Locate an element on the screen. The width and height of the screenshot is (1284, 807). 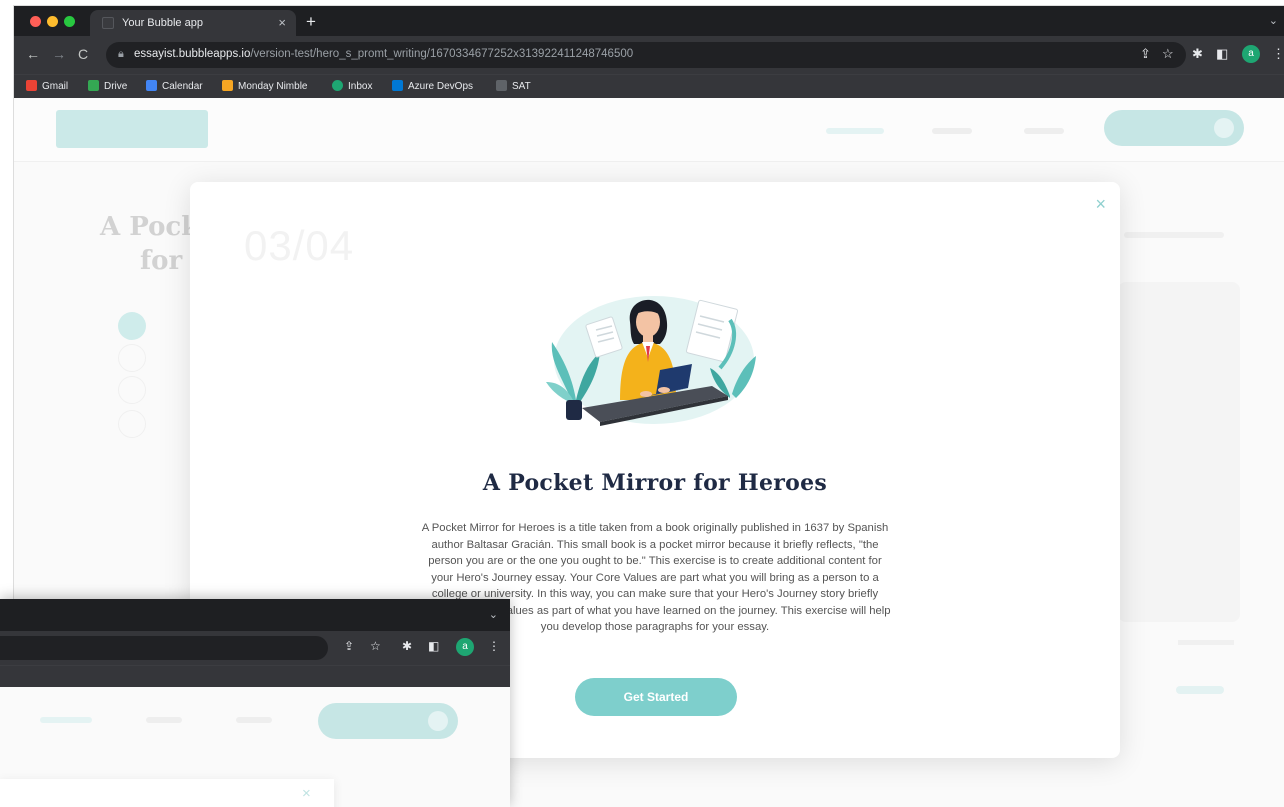
bookmark-calendar: Calendar is located at coordinates (174, 86).